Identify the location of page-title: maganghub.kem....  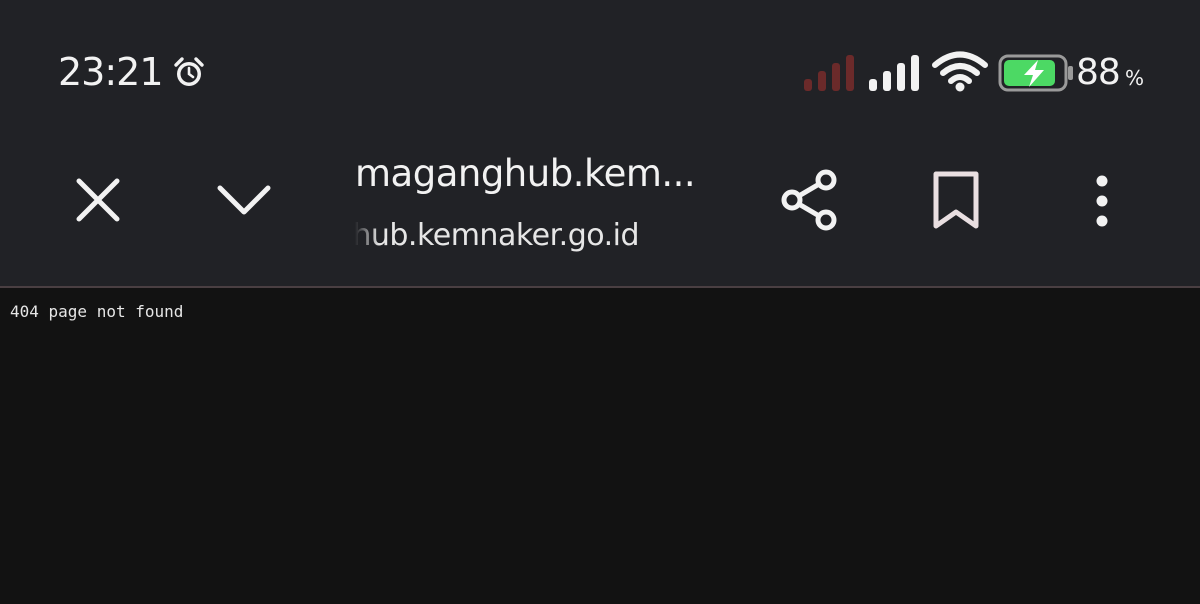
(525, 173).